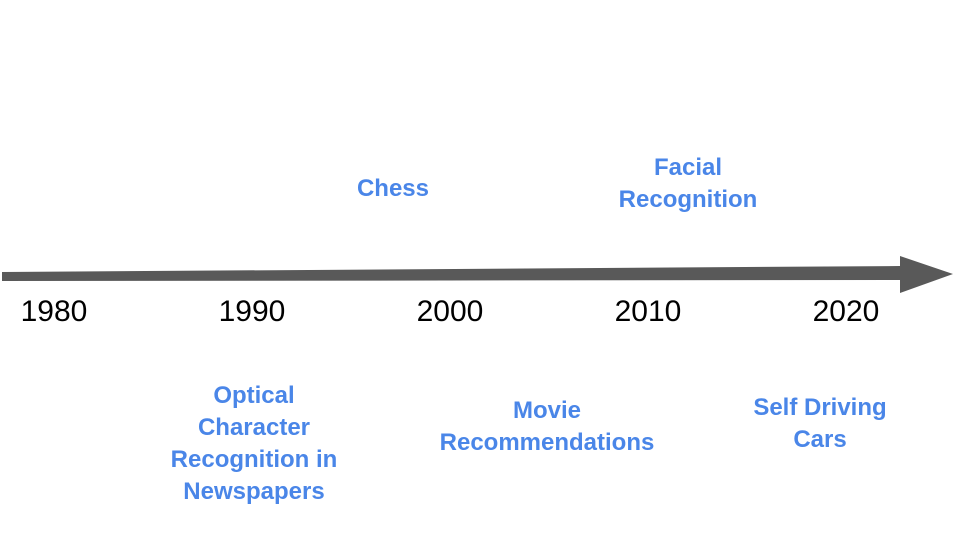 This screenshot has height=540, width=960. Describe the element at coordinates (450, 311) in the screenshot. I see `year-label-2000: 2000` at that location.